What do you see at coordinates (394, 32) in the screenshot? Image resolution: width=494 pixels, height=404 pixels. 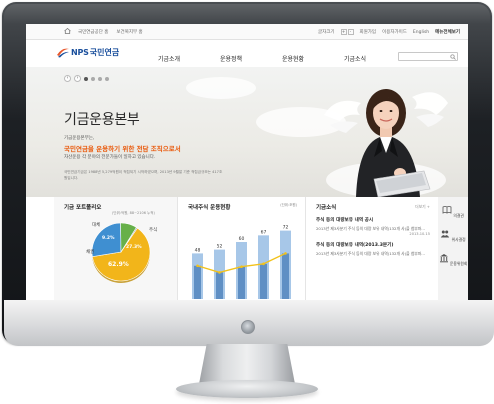 I see `utility-link-guide: 이용자가이드` at bounding box center [394, 32].